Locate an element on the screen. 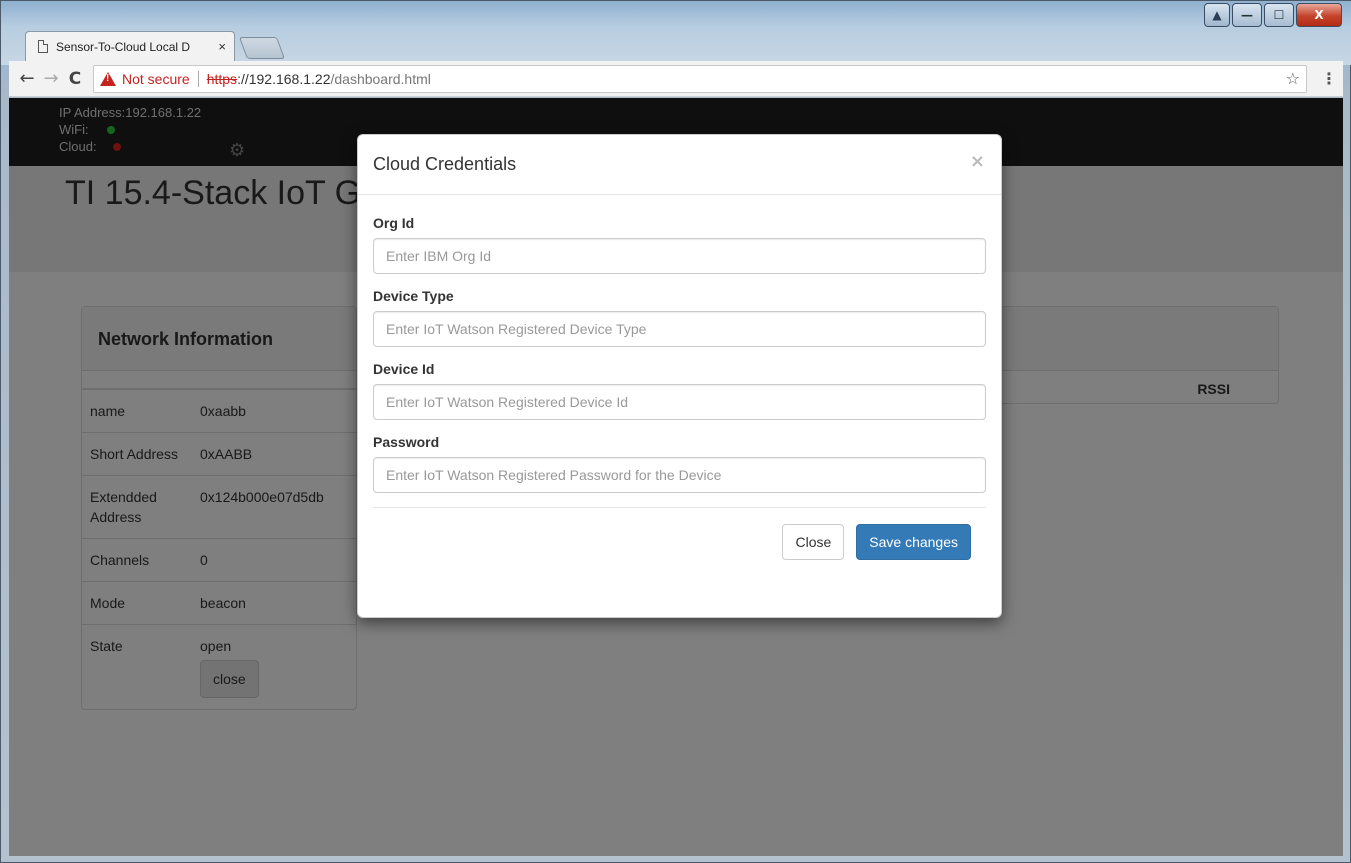 Image resolution: width=1351 pixels, height=863 pixels. bookmark-star-icon: ☆ is located at coordinates (1293, 78).